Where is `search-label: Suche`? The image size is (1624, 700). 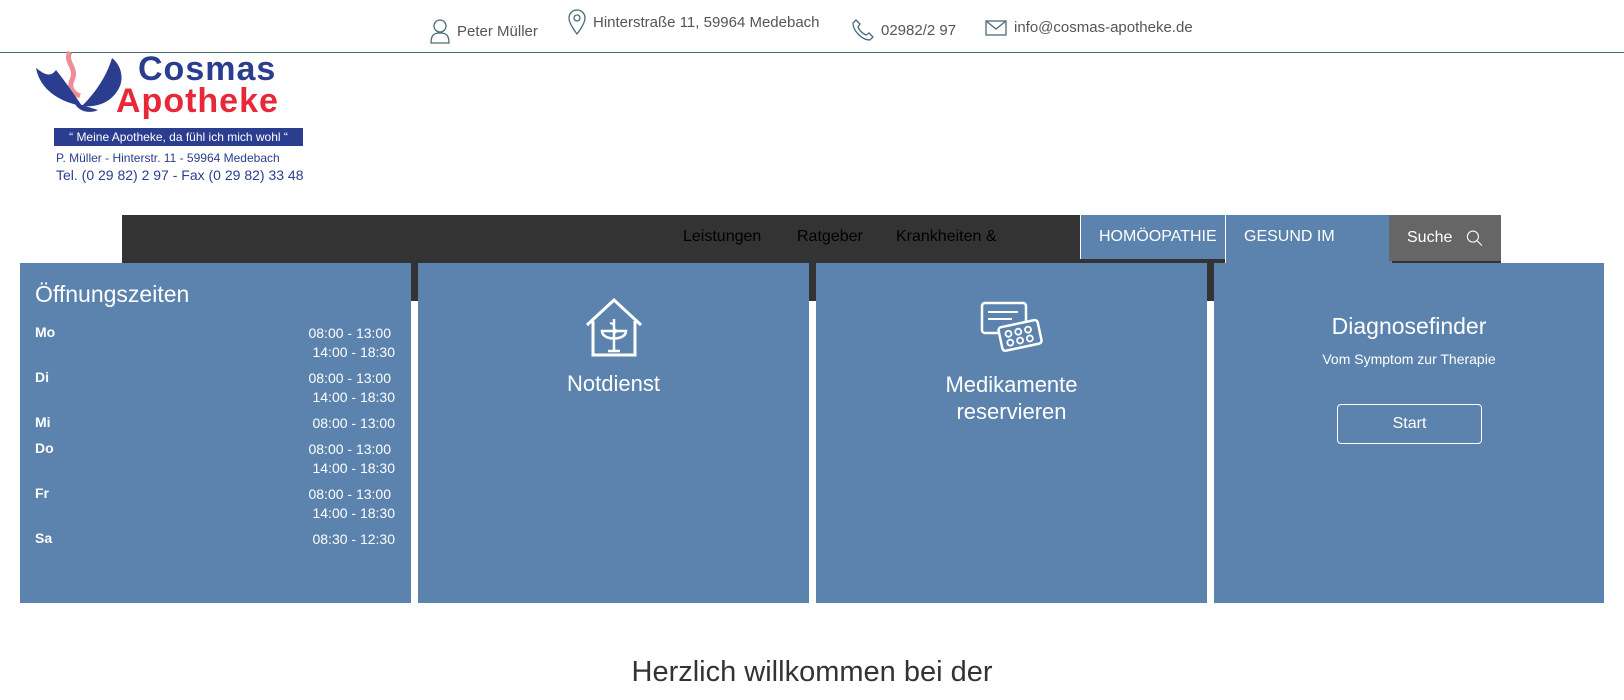 search-label: Suche is located at coordinates (1430, 237).